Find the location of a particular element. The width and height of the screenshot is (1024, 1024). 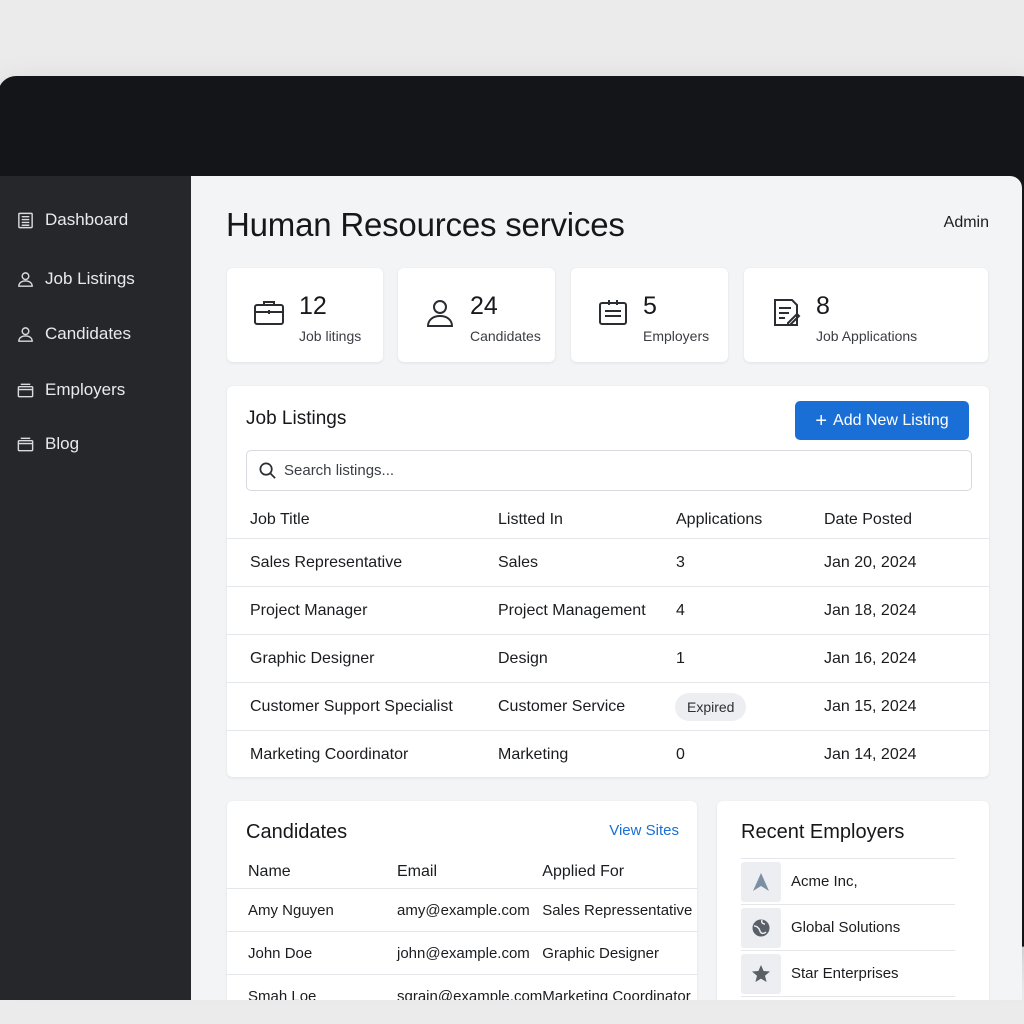

date-cell: Jan 20, 2024 is located at coordinates (906, 562).